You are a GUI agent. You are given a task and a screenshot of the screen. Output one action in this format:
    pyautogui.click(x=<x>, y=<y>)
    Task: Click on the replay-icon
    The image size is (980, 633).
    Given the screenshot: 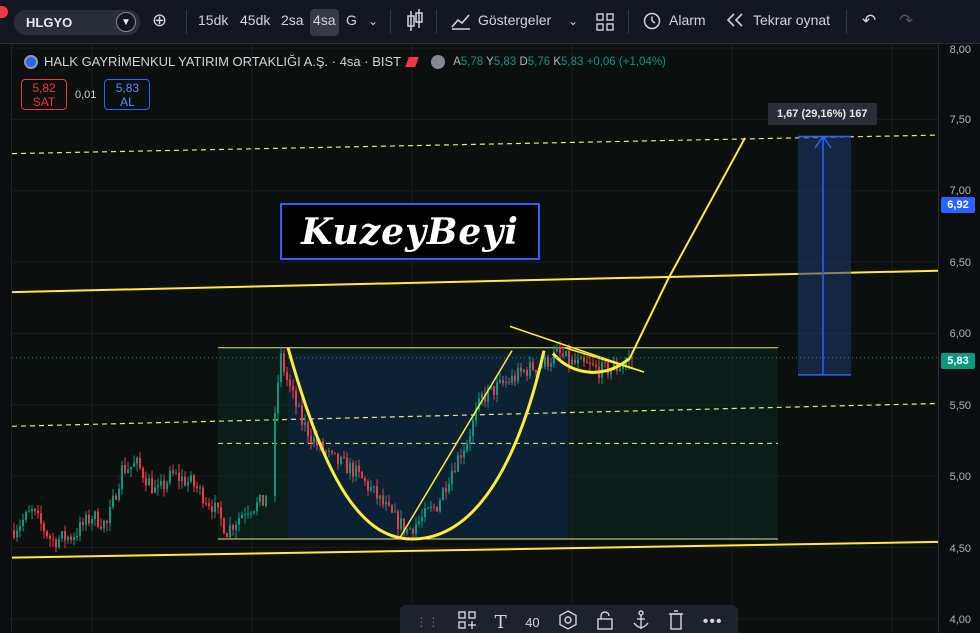 What is the action you would take?
    pyautogui.click(x=735, y=21)
    